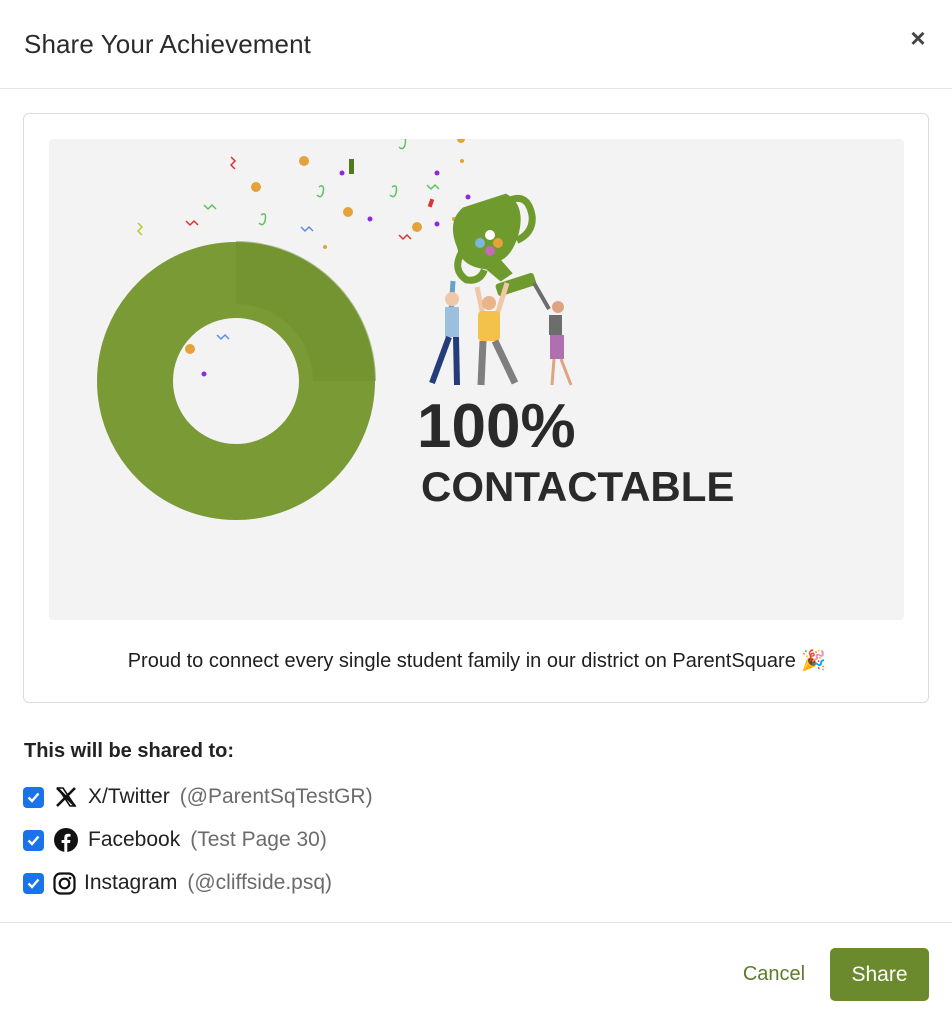  Describe the element at coordinates (64, 883) in the screenshot. I see `instagram-icon` at that location.